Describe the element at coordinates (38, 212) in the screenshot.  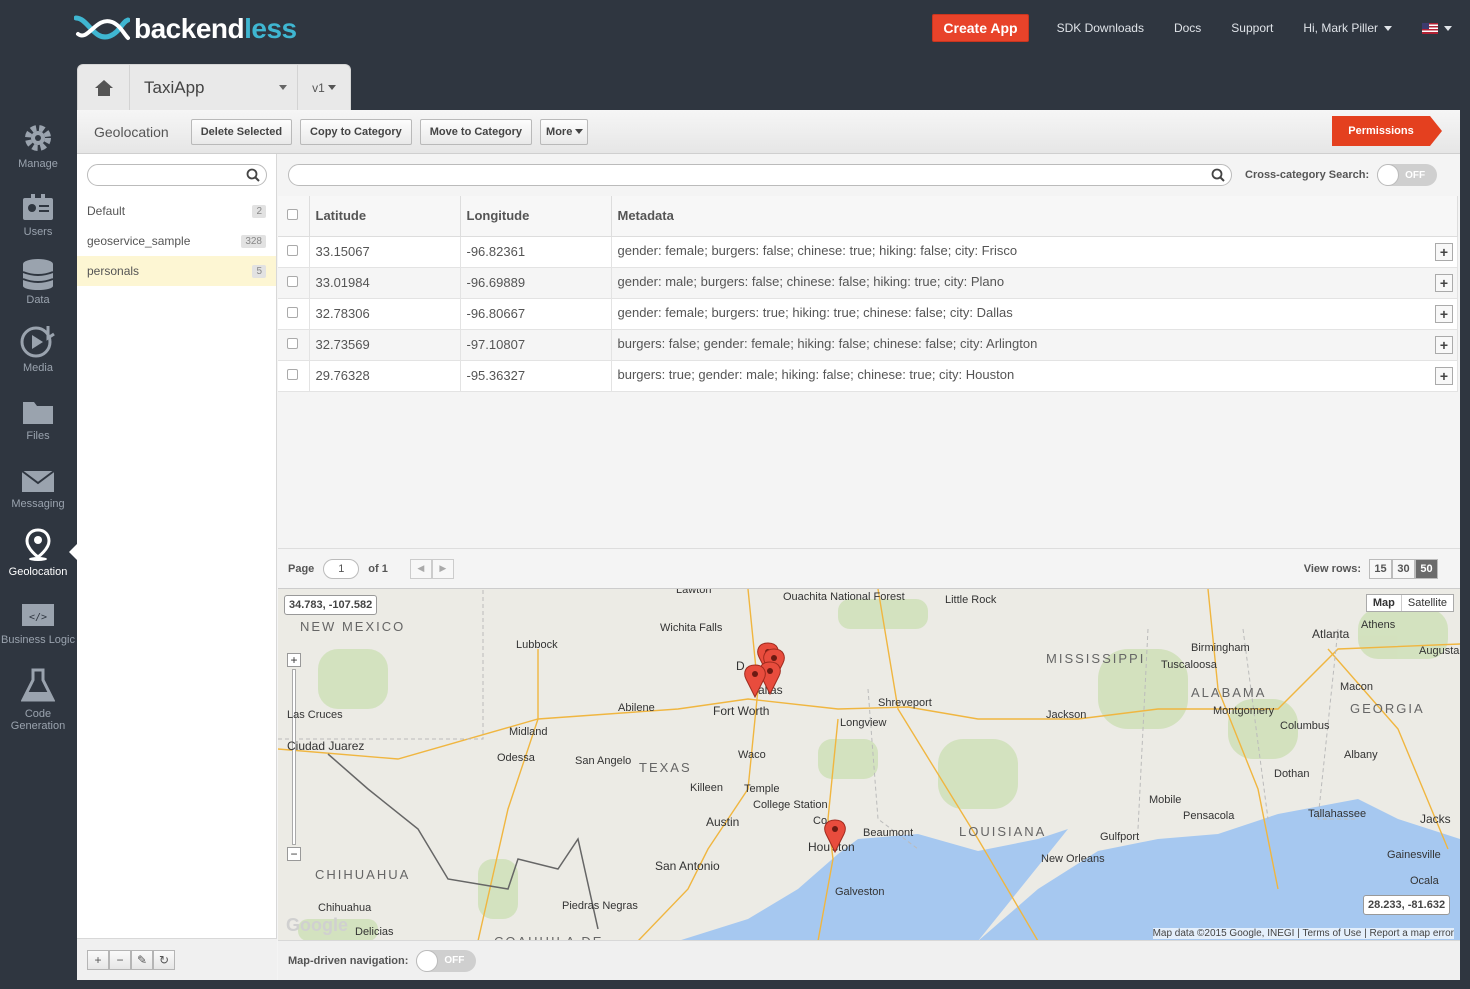
I see `sidebar-item-users: Users` at that location.